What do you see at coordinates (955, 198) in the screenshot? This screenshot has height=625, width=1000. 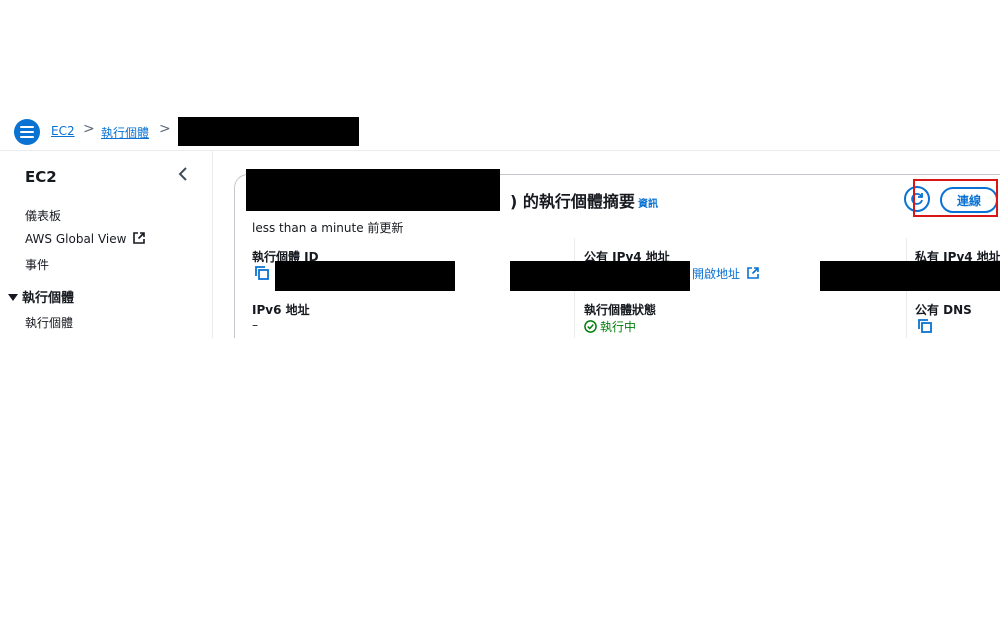 I see `highlight-annotation-box` at bounding box center [955, 198].